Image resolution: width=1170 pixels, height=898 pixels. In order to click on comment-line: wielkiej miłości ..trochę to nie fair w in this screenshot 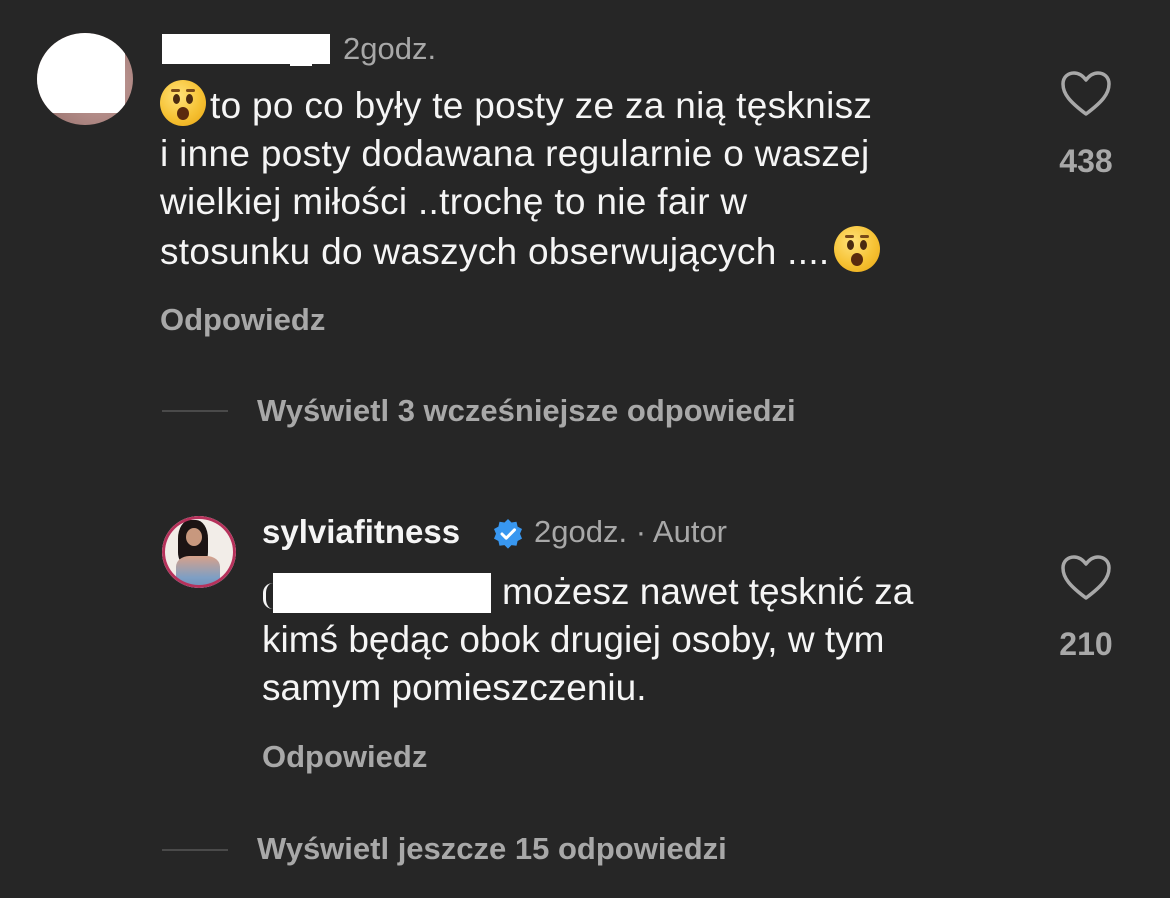, I will do `click(454, 201)`.